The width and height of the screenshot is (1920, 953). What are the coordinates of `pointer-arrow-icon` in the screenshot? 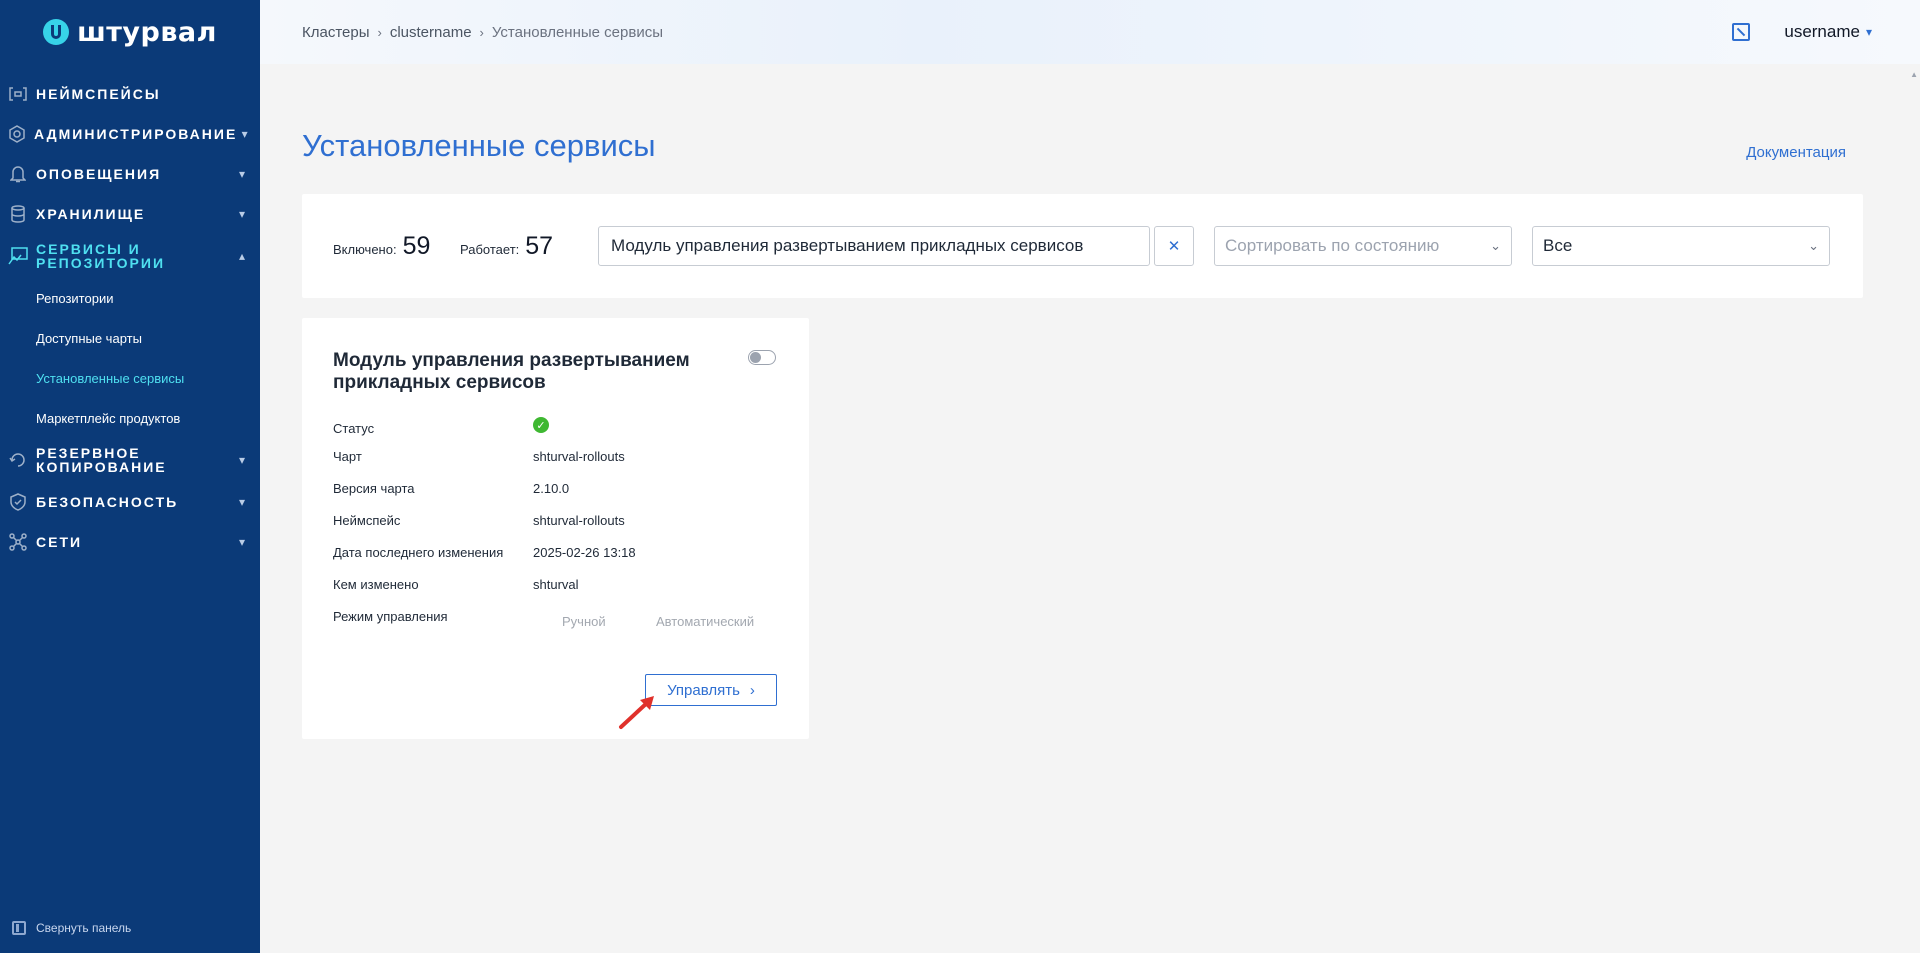 It's located at (636, 712).